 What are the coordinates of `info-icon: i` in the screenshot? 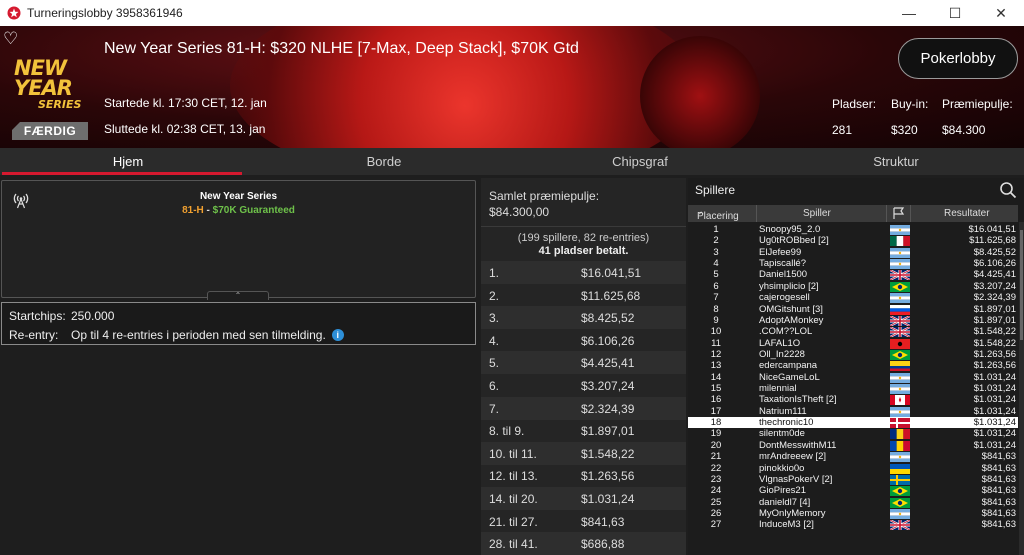 It's located at (337, 335).